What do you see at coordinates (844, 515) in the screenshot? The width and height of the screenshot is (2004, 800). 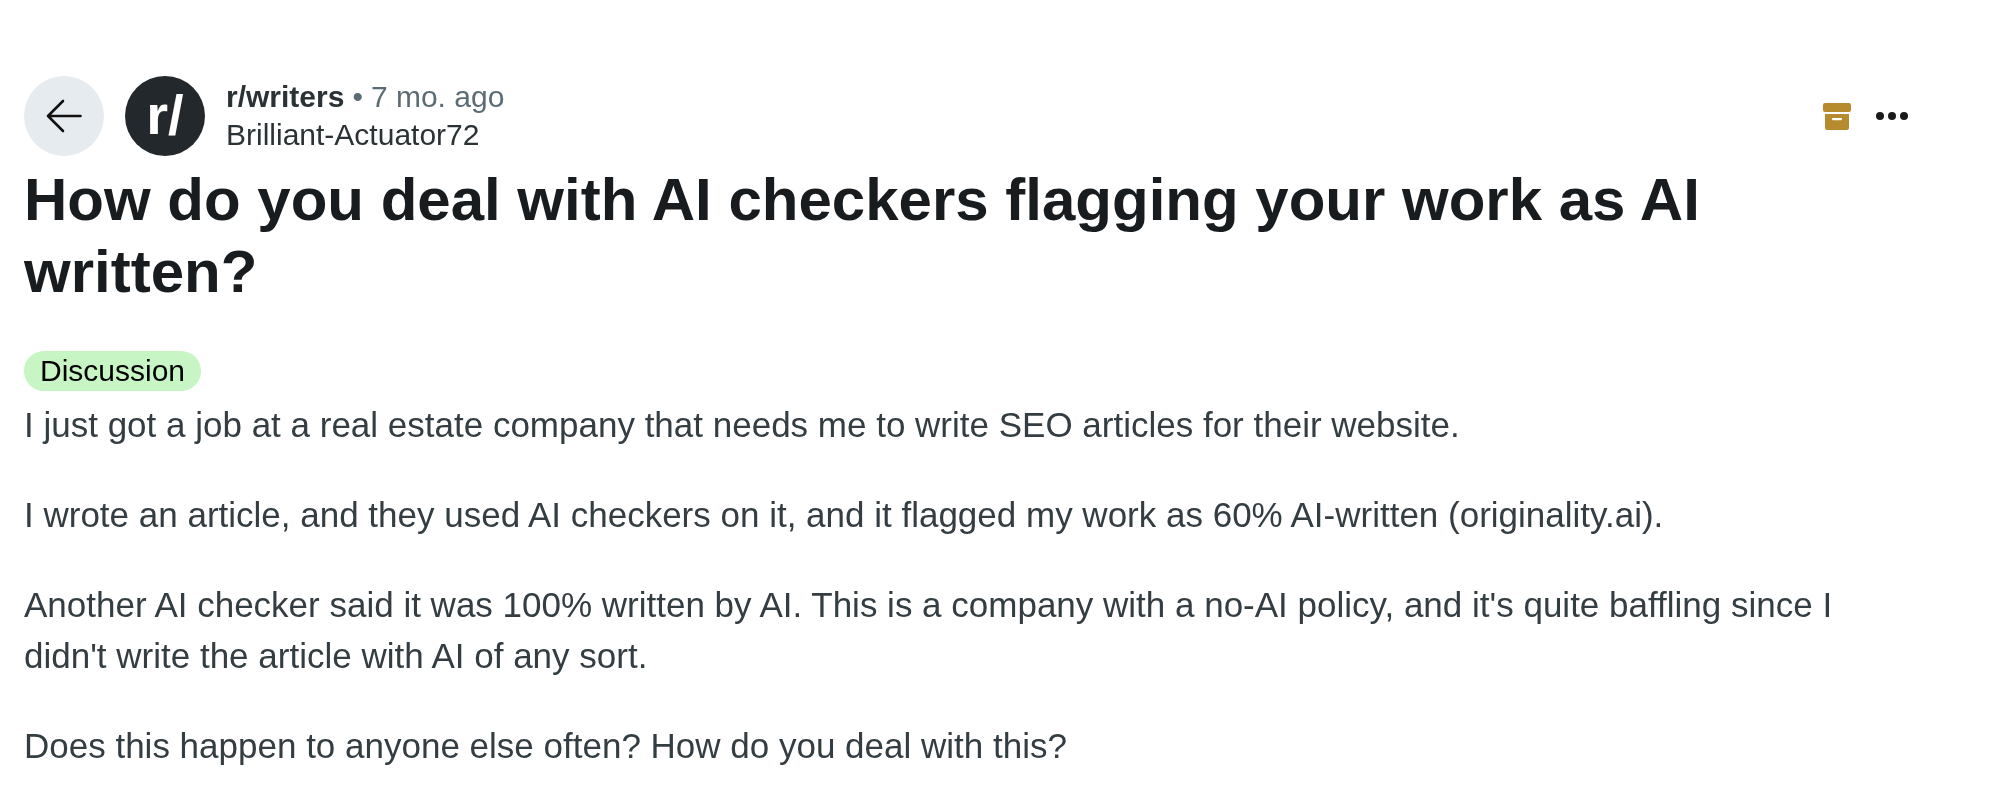 I see `post-body-paragraph: I wrote an article, and they used AI checkers on it, and it flagged my work as 60% AI-written (originality.ai).` at bounding box center [844, 515].